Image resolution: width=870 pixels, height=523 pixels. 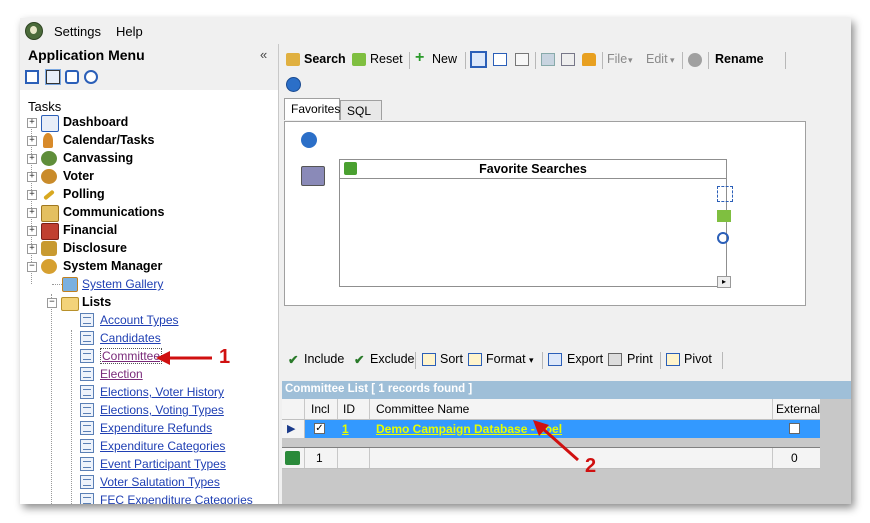 I want to click on annotation-layer, so click(x=367, y=406).